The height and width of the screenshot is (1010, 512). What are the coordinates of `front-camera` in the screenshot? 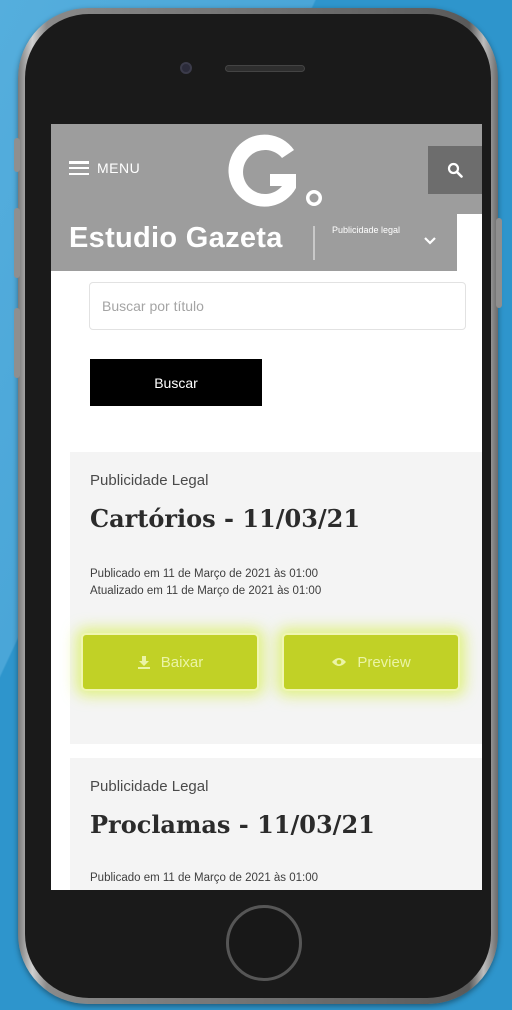 It's located at (186, 68).